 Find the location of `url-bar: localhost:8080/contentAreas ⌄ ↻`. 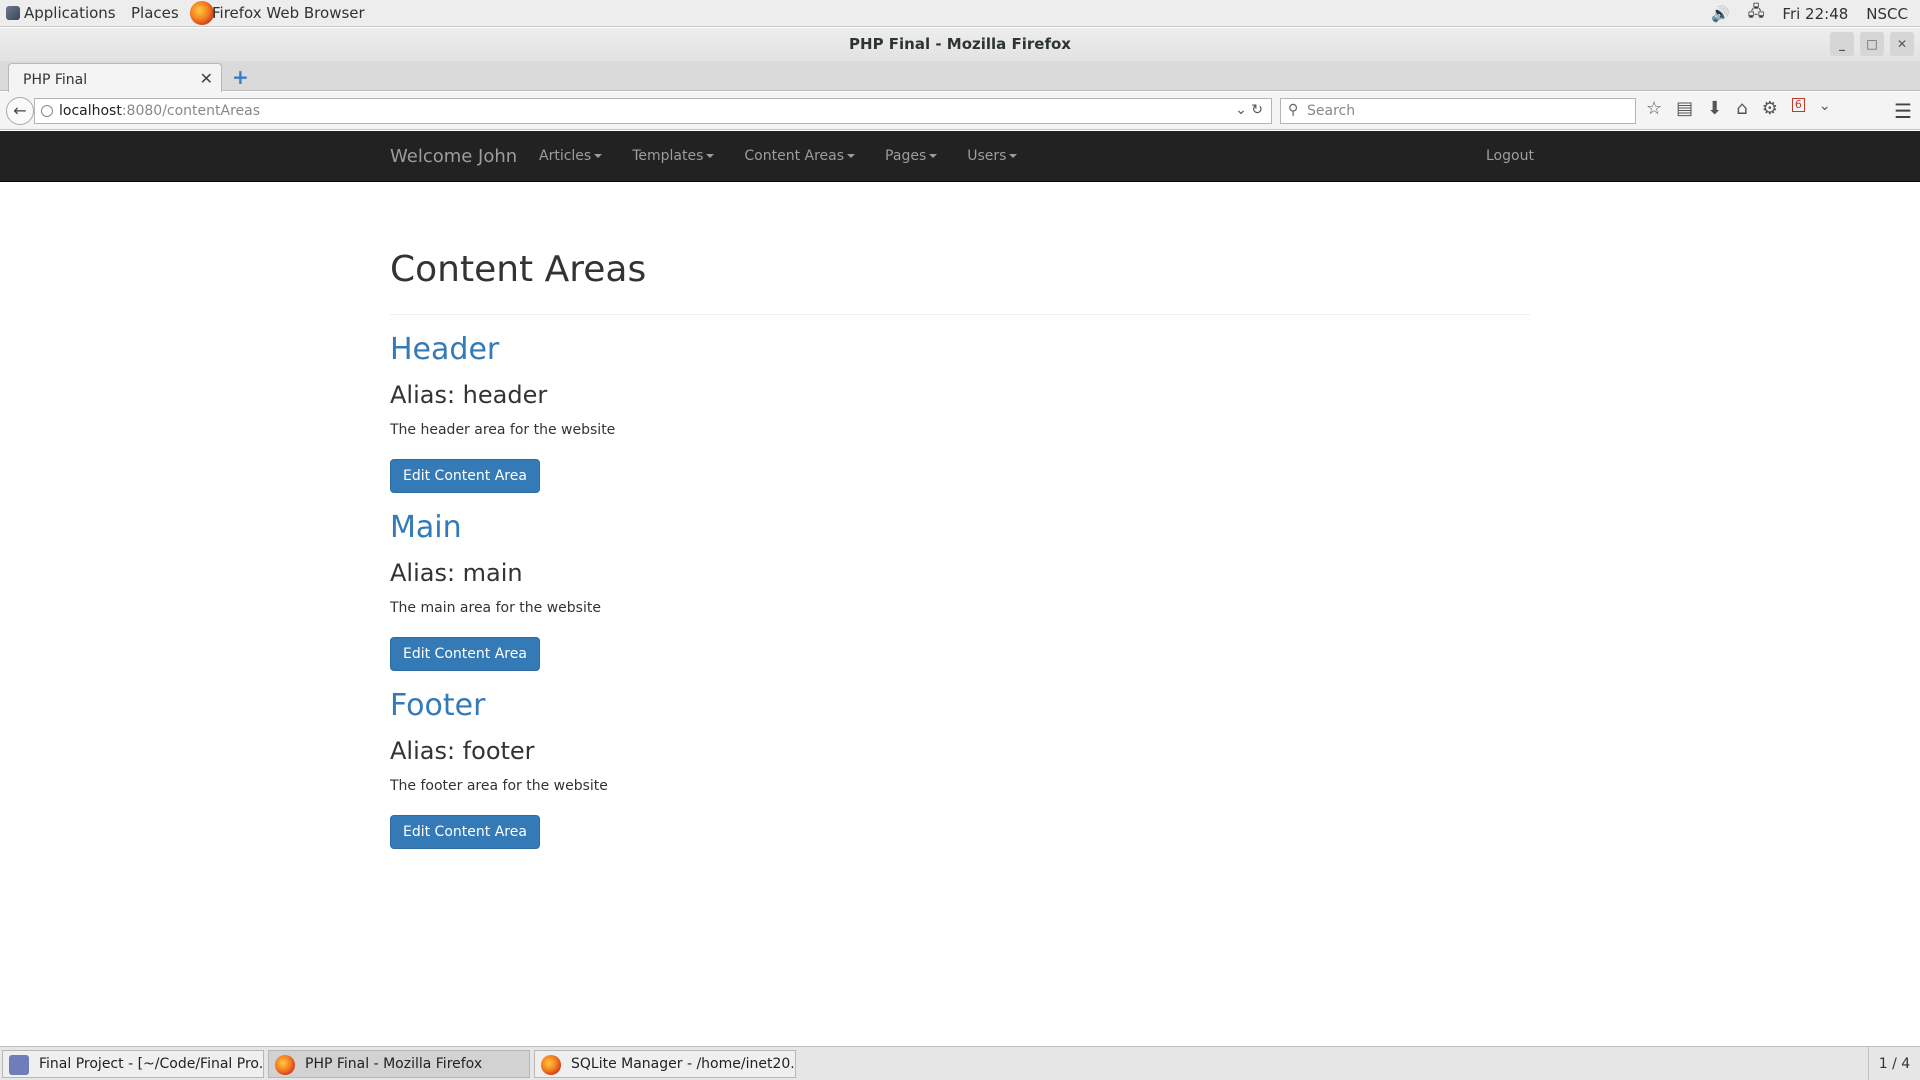

url-bar: localhost:8080/contentAreas ⌄ ↻ is located at coordinates (653, 111).